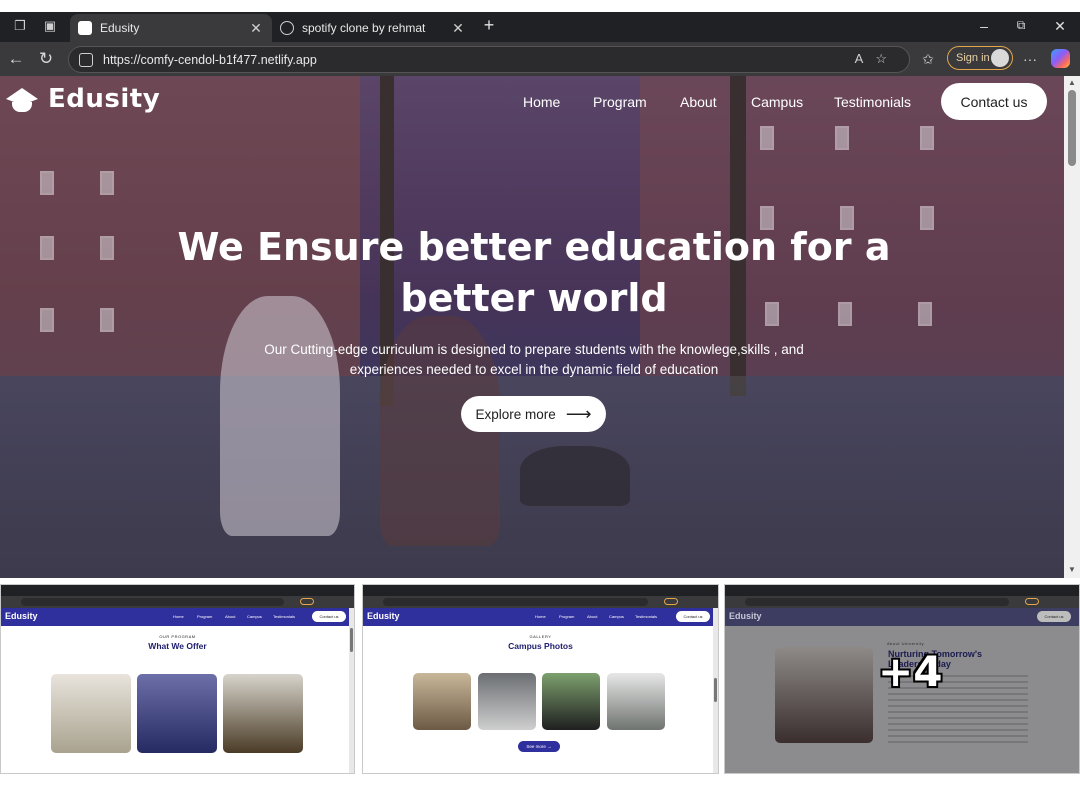 The image size is (1080, 786). Describe the element at coordinates (489, 25) in the screenshot. I see `new-tab-icon: +` at that location.